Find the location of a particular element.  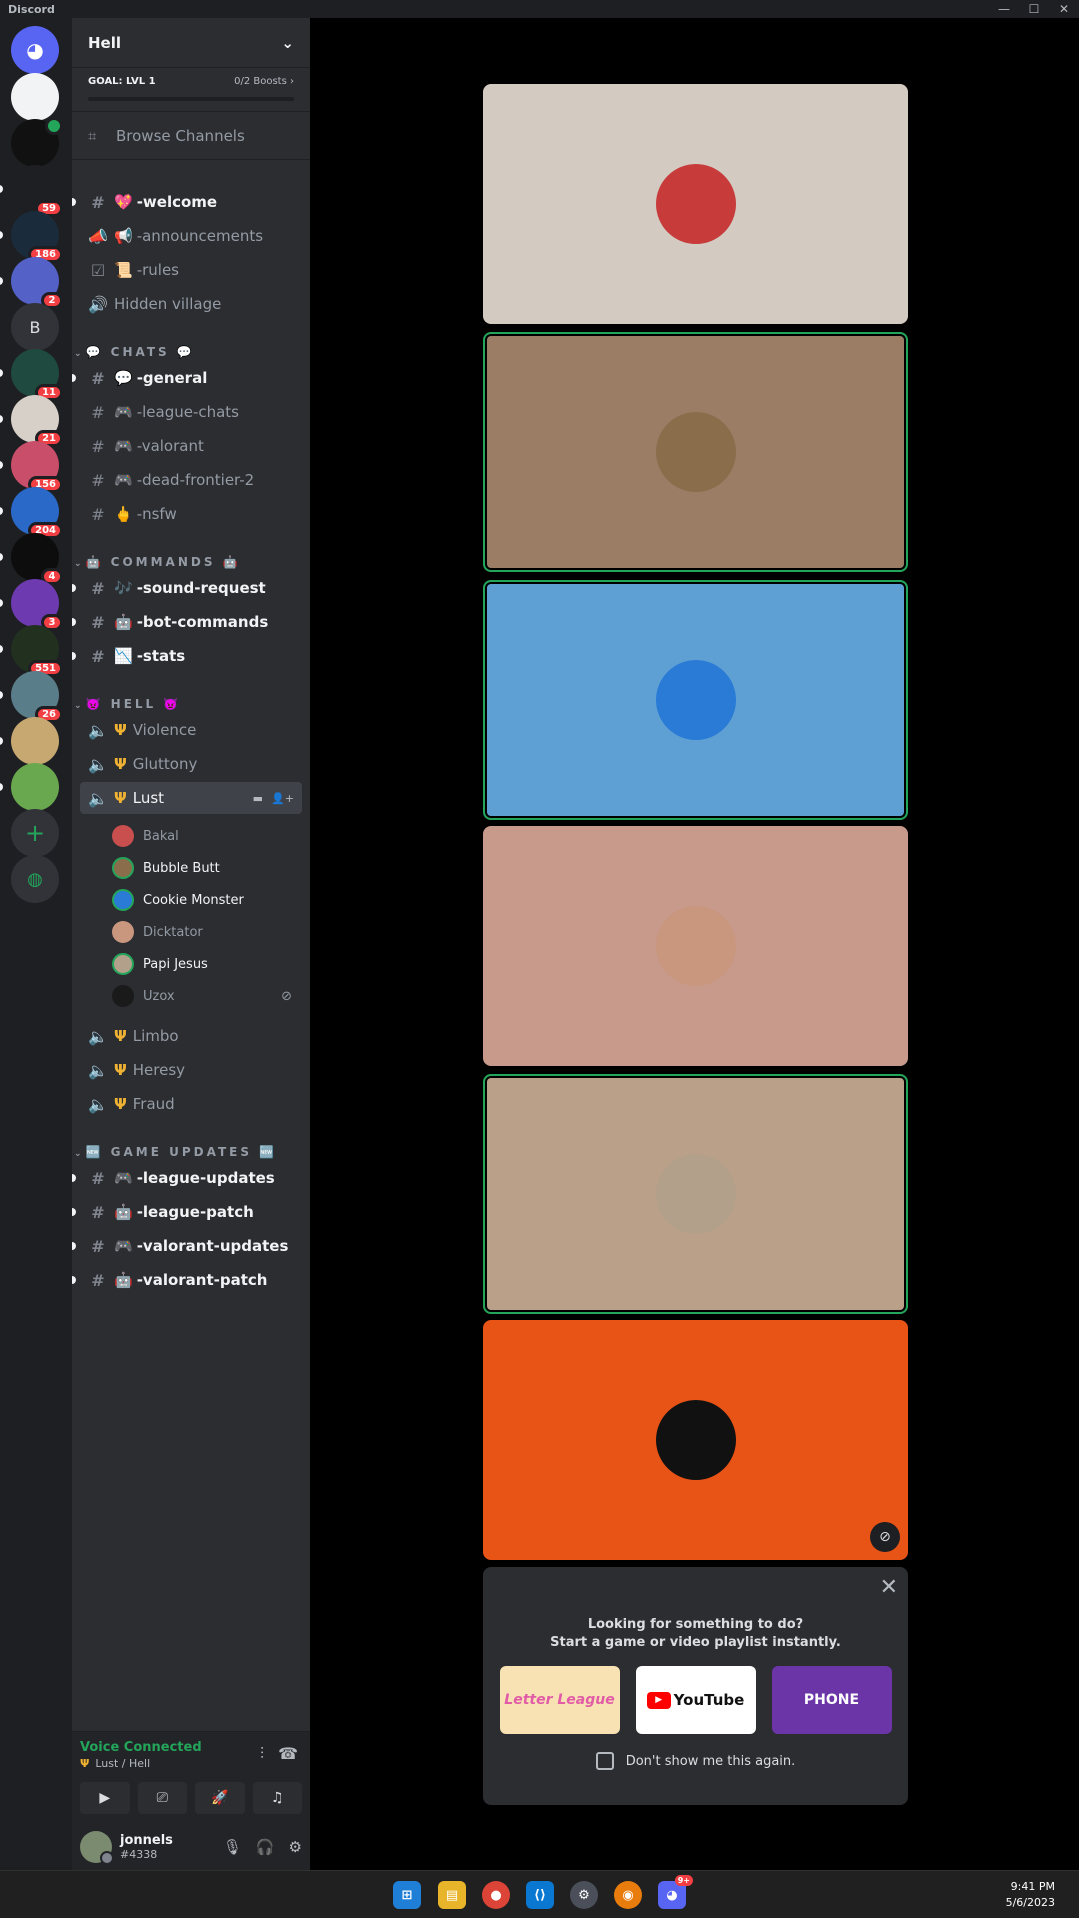

category-chats: ⌄ 💬 CHATS 💬 is located at coordinates (134, 352).